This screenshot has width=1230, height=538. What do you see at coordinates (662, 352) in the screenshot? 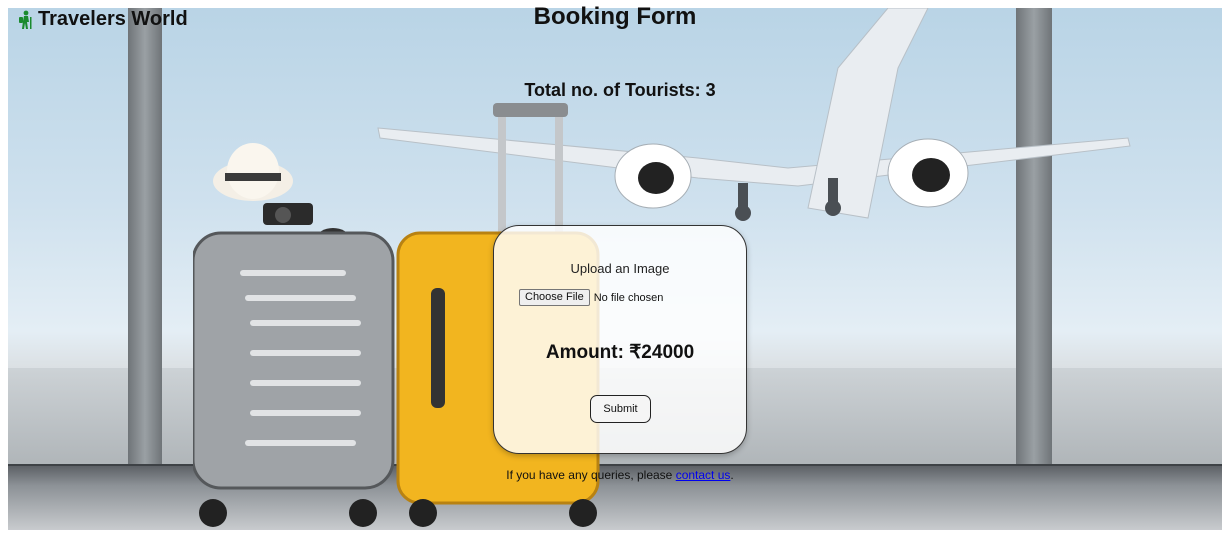
I see `amount-value: ₹24000` at bounding box center [662, 352].